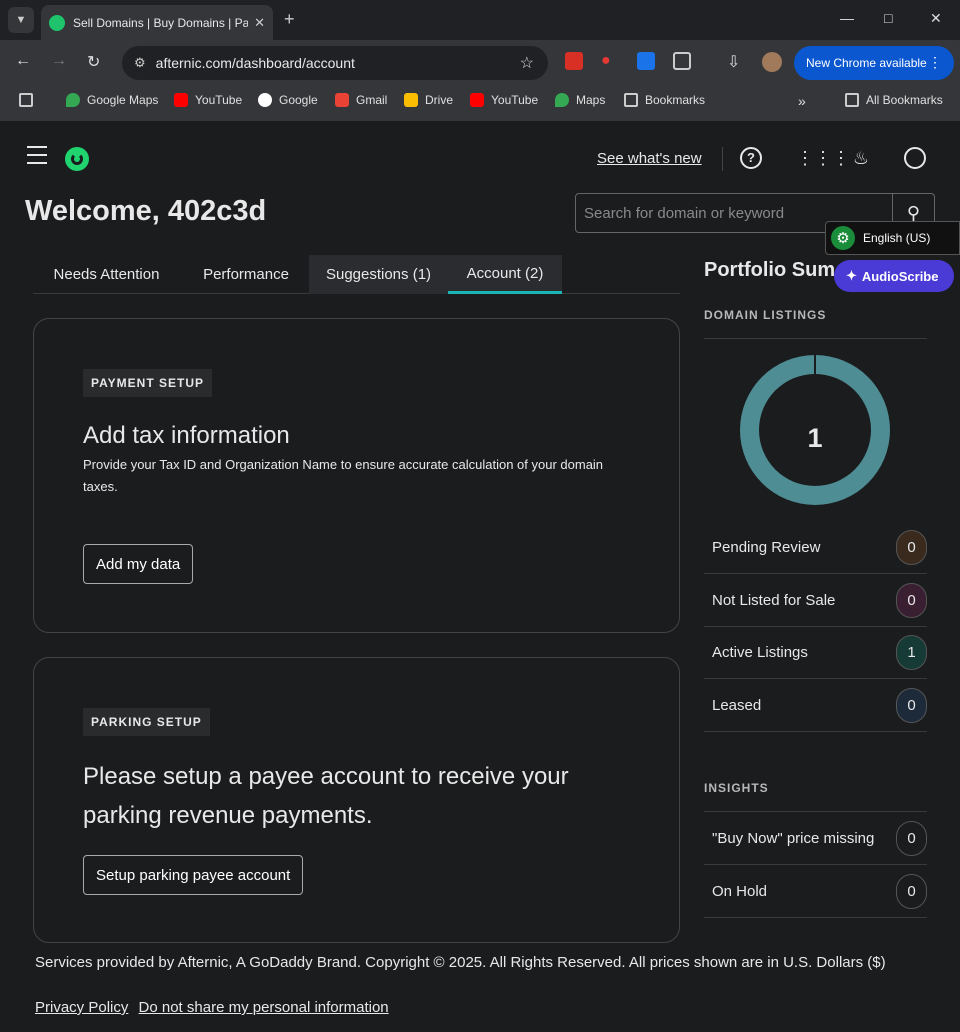 Image resolution: width=960 pixels, height=1032 pixels. Describe the element at coordinates (23, 61) in the screenshot. I see `back-icon: ←` at that location.